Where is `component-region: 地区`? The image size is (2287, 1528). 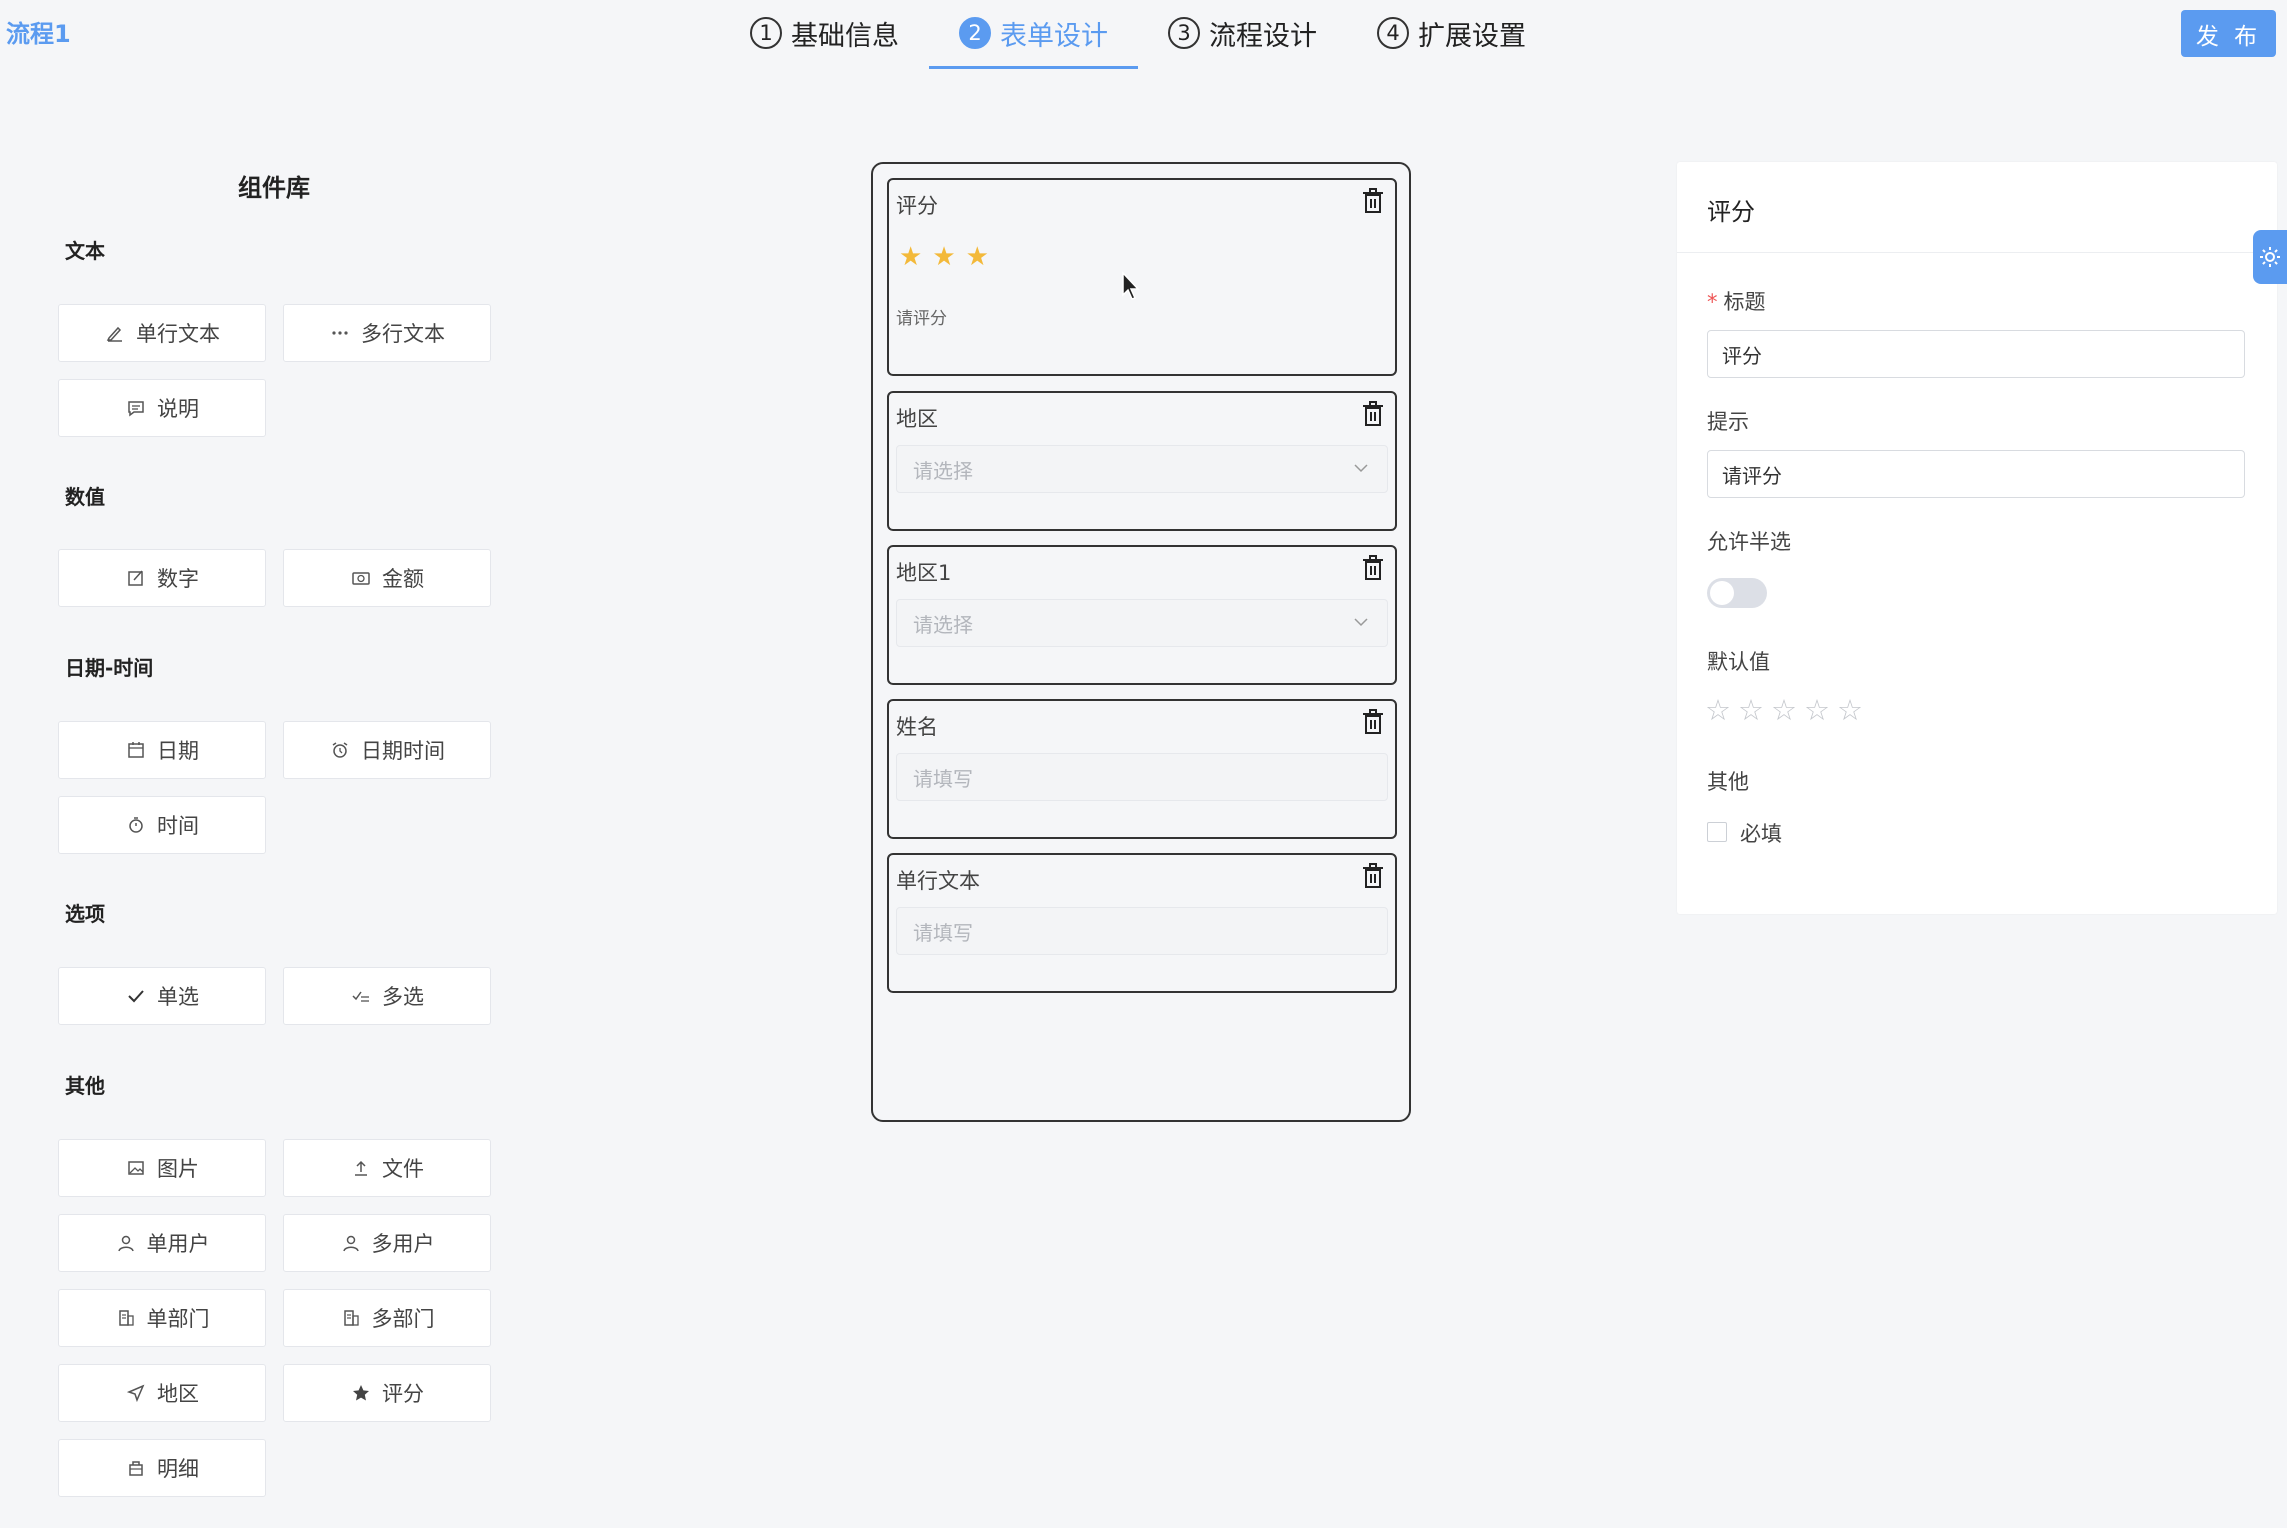 component-region: 地区 is located at coordinates (162, 1393).